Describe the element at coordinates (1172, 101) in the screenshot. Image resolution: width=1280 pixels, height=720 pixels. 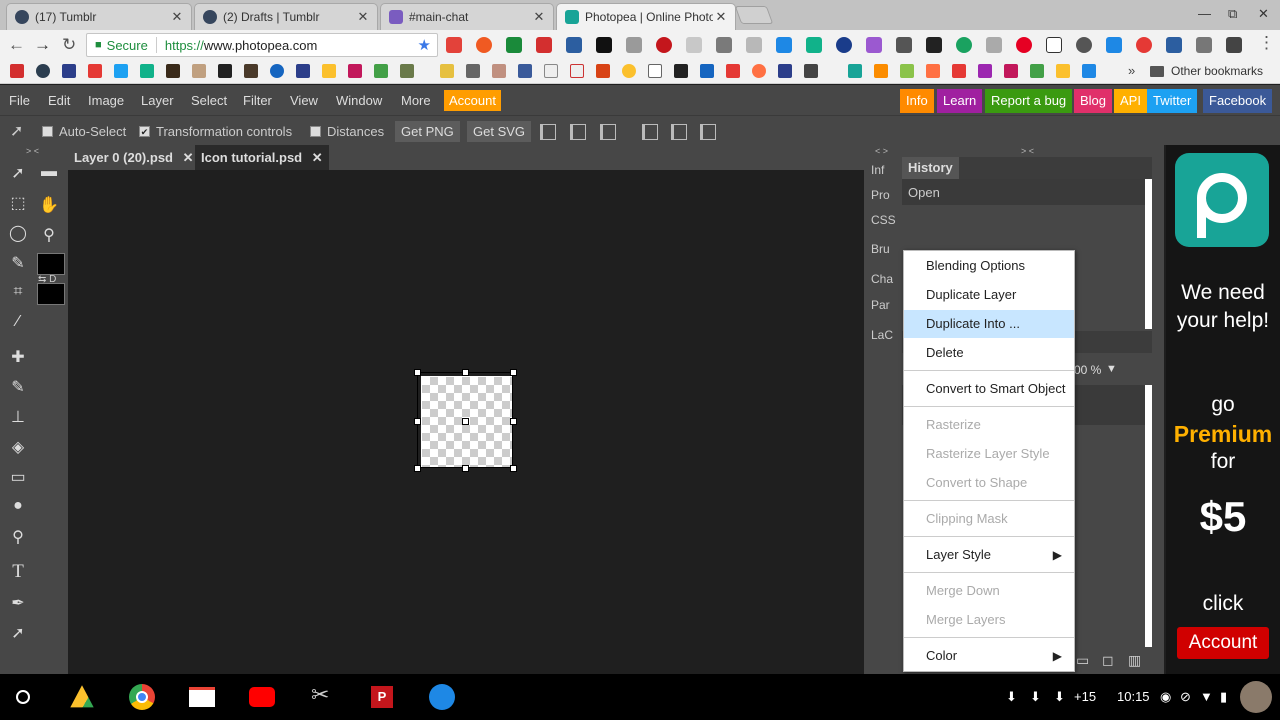
I see `twitter-link: Twitter` at that location.